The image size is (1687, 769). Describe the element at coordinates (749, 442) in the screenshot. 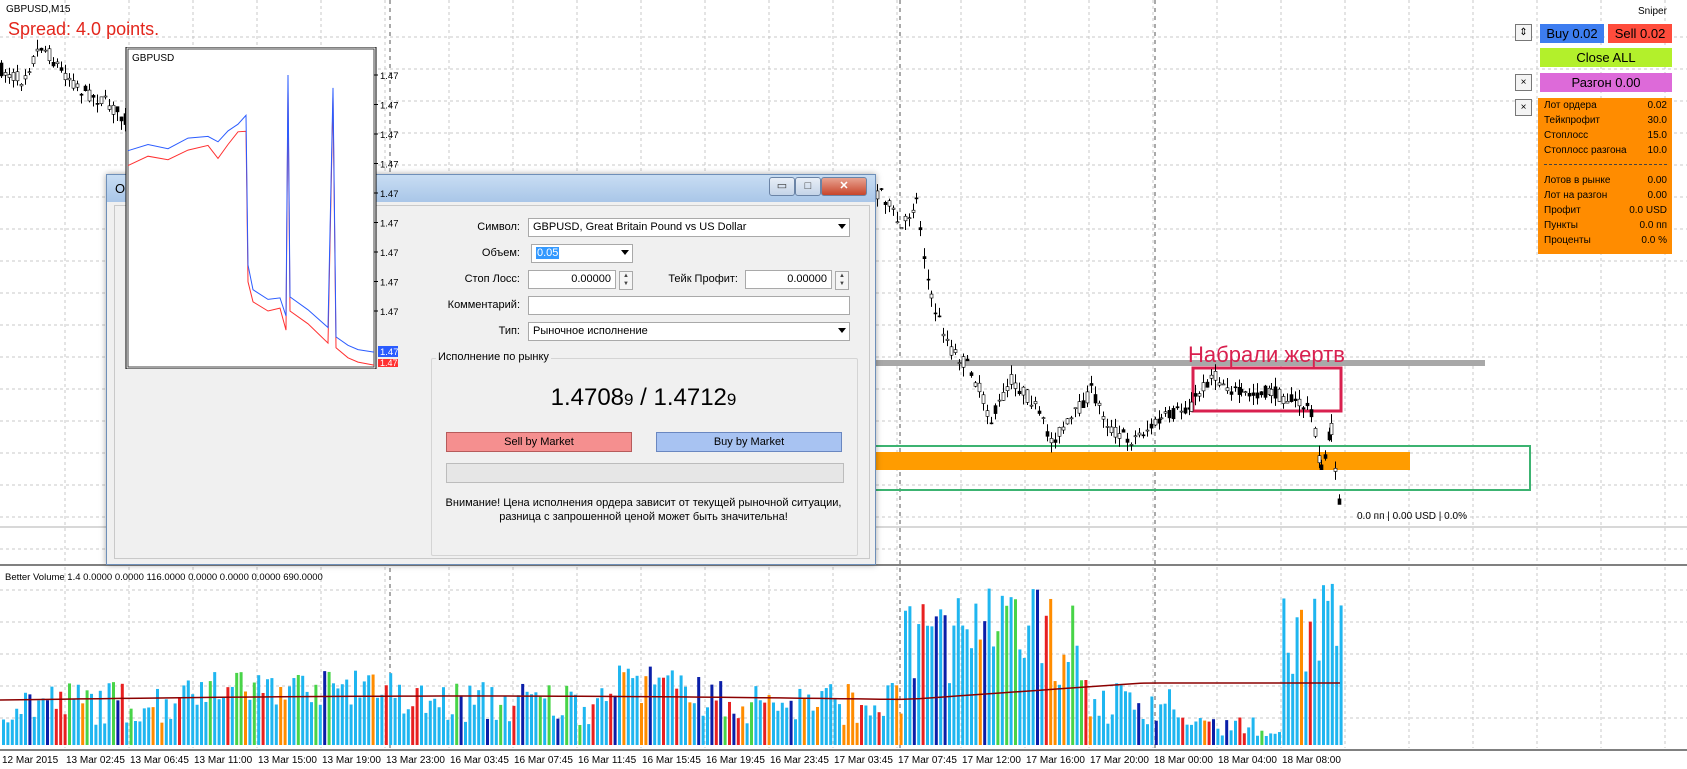

I see `buy-by-market-button: Buy by Market` at that location.